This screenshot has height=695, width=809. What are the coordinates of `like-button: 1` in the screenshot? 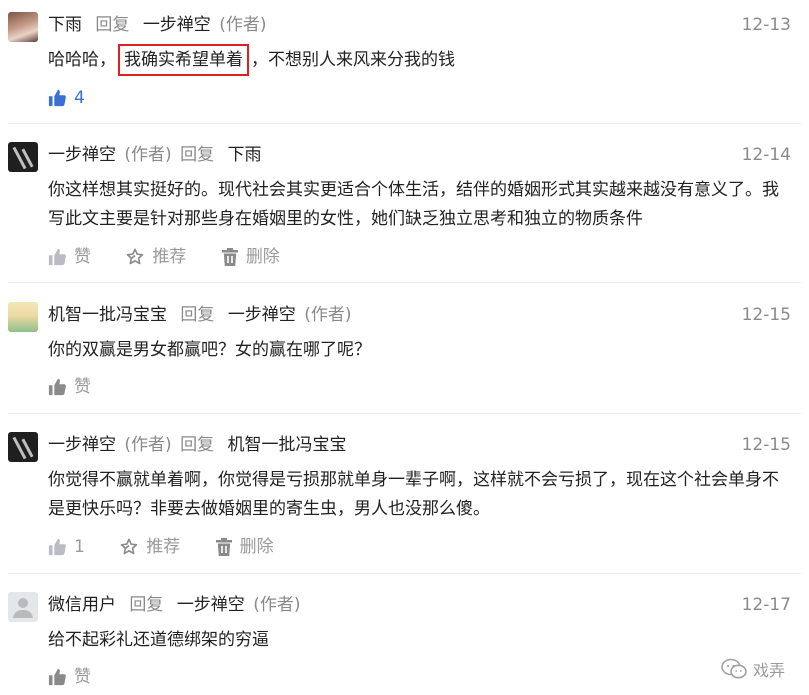 It's located at (66, 547).